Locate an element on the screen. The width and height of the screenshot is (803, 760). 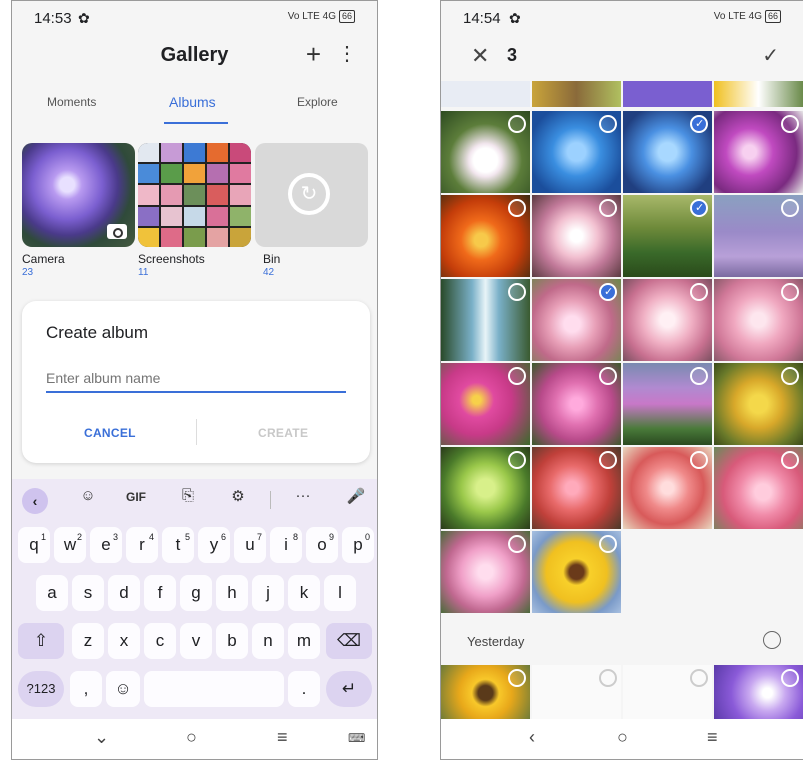
key-d: d is located at coordinates (124, 593).